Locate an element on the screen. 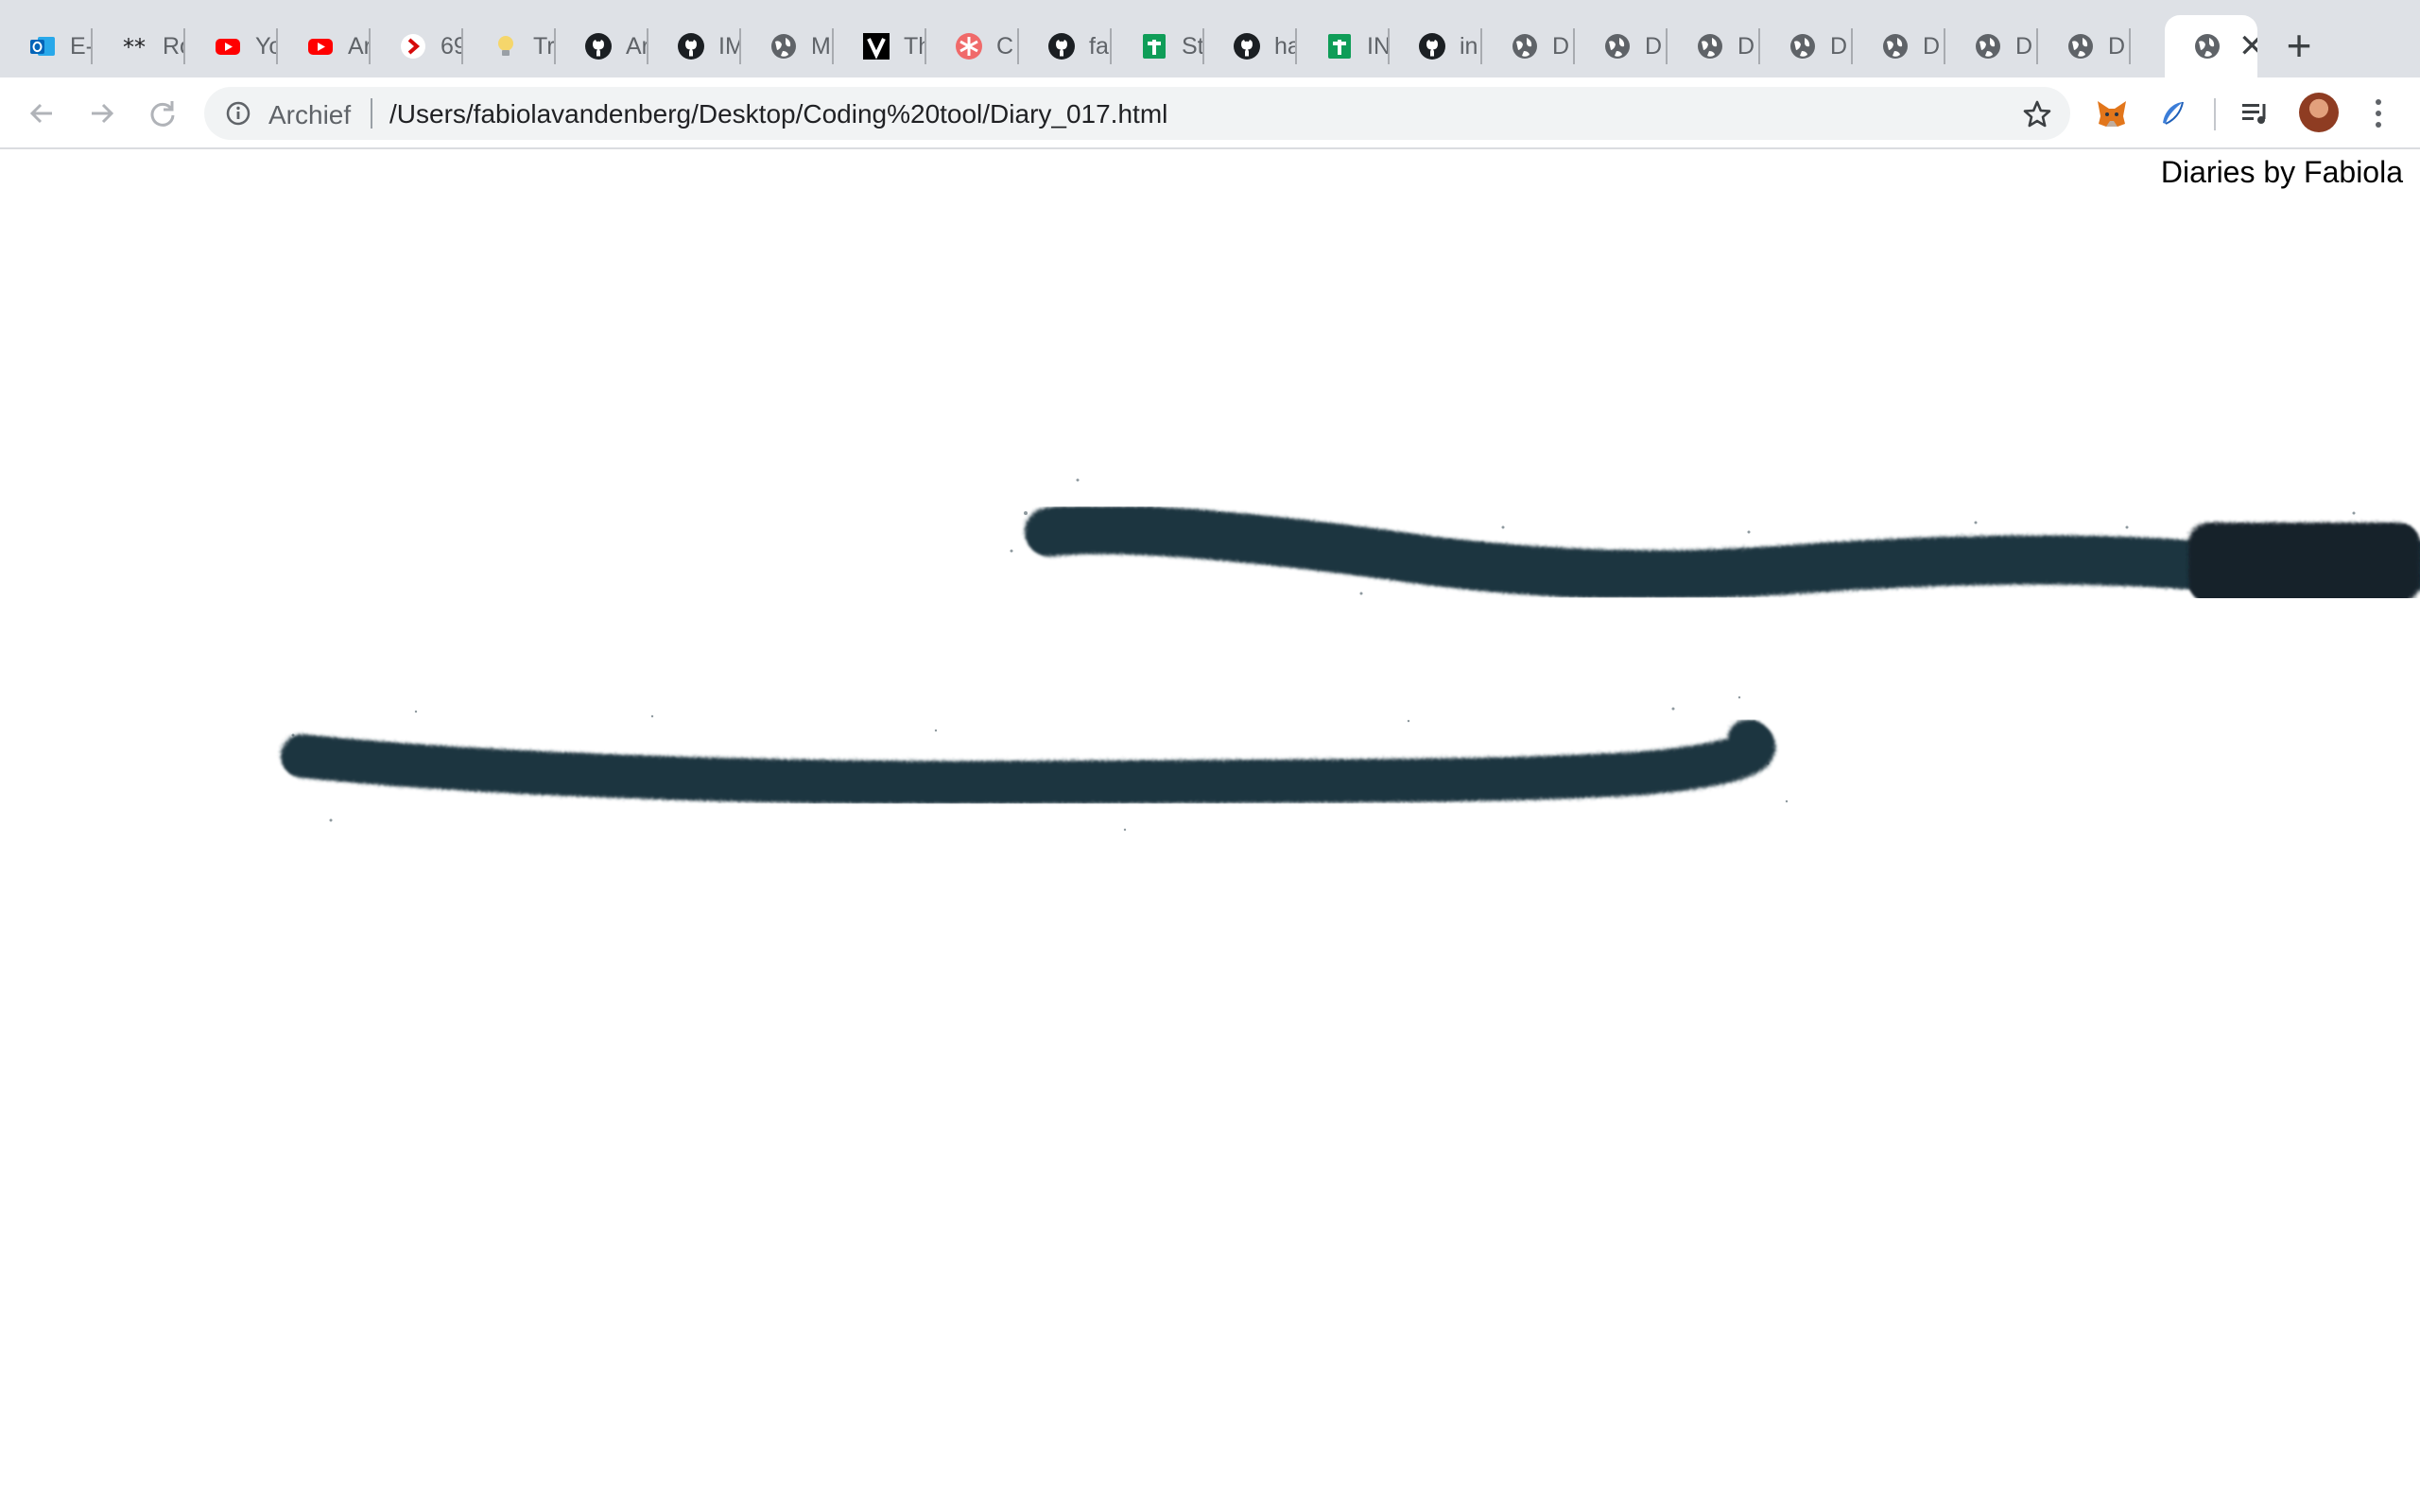 The image size is (2420, 1512). tab-title: Tr is located at coordinates (544, 46).